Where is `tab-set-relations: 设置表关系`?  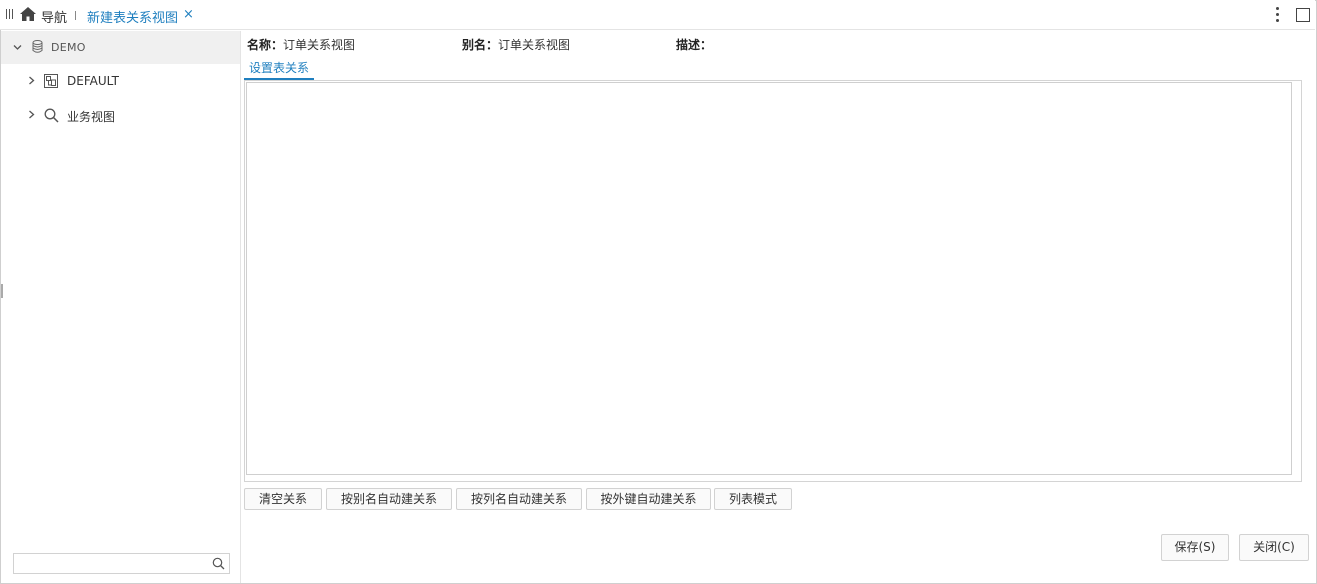
tab-set-relations: 设置表关系 is located at coordinates (279, 70).